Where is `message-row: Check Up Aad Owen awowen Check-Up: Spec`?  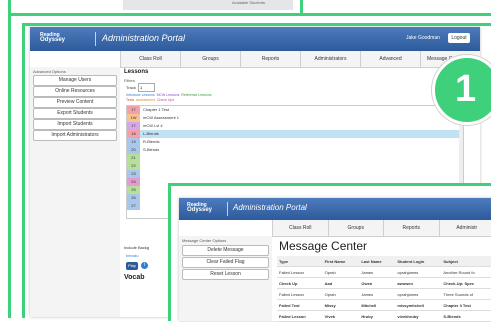
message-row: Check Up Aad Owen awowen Check-Up: Spec is located at coordinates (384, 283).